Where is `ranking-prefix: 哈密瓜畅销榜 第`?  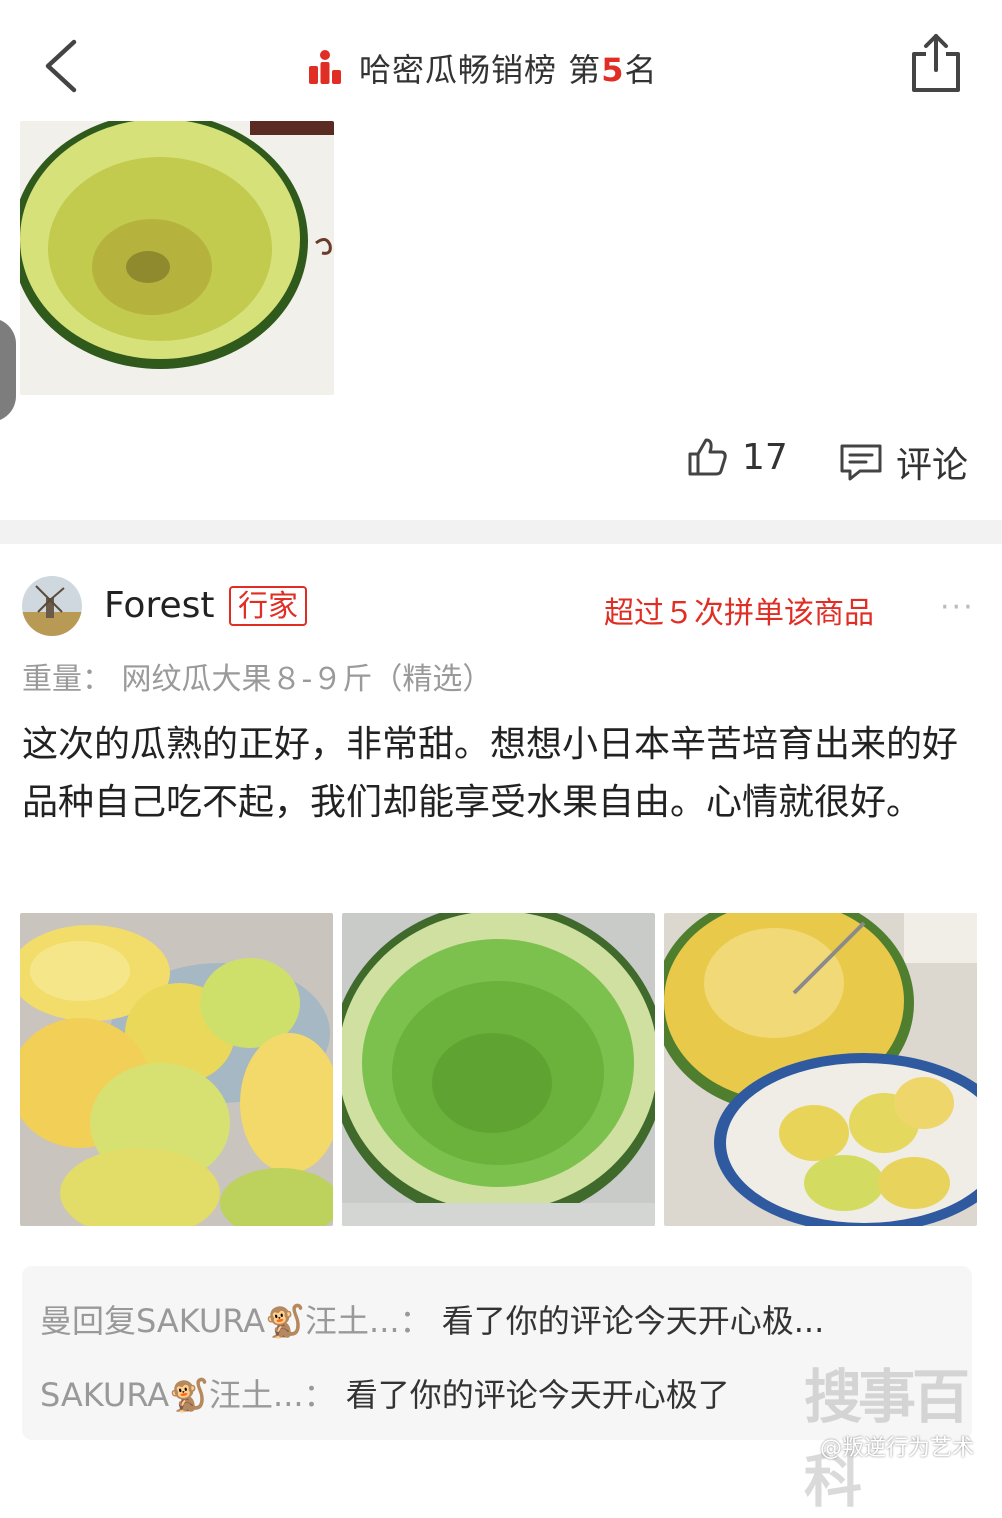 ranking-prefix: 哈密瓜畅销榜 第 is located at coordinates (480, 70).